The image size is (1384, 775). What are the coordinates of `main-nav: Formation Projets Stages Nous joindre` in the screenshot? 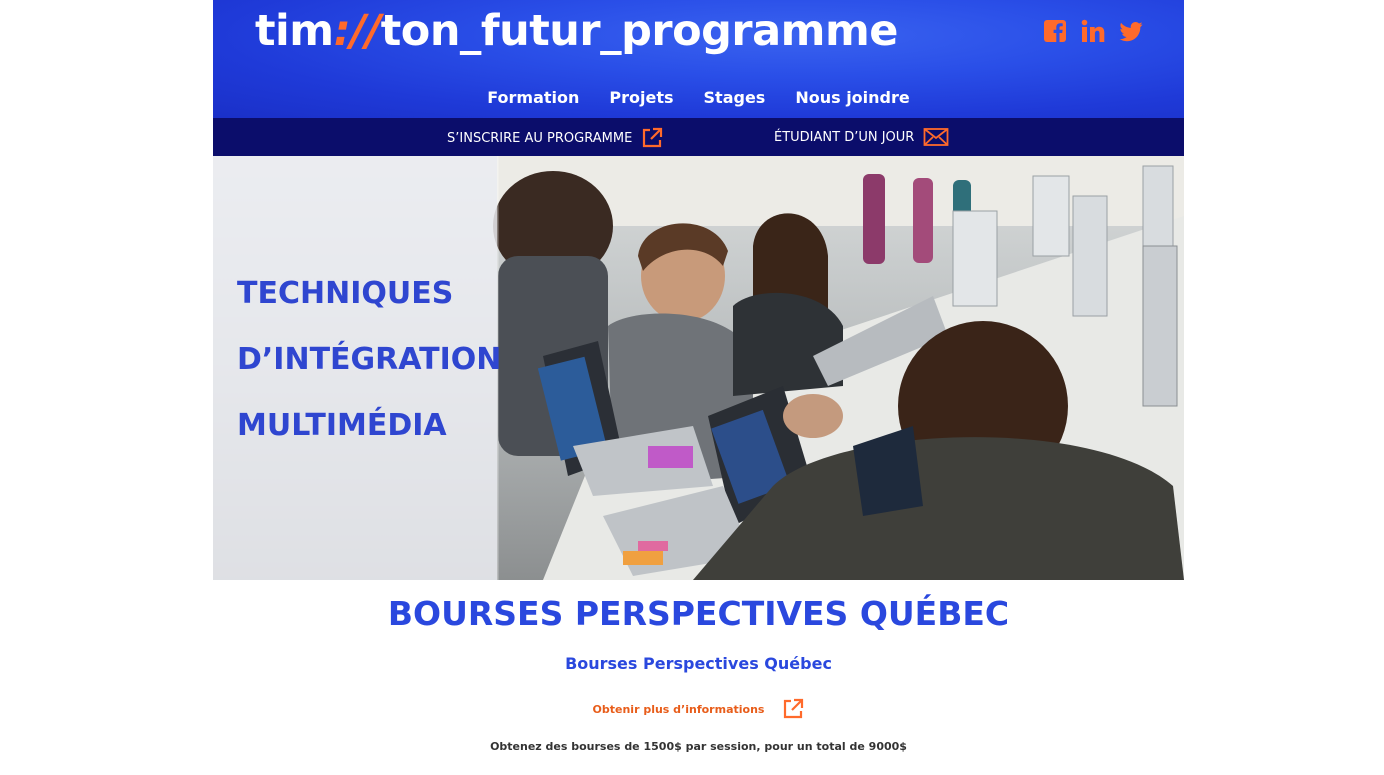 It's located at (698, 97).